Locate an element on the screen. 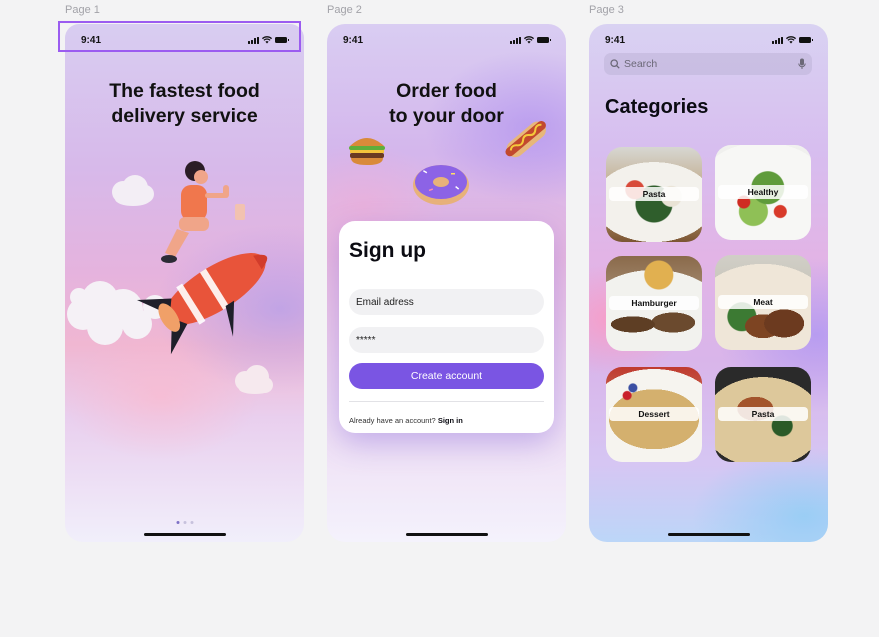  onboarding-headline: The fastest food delivery service is located at coordinates (184, 104).